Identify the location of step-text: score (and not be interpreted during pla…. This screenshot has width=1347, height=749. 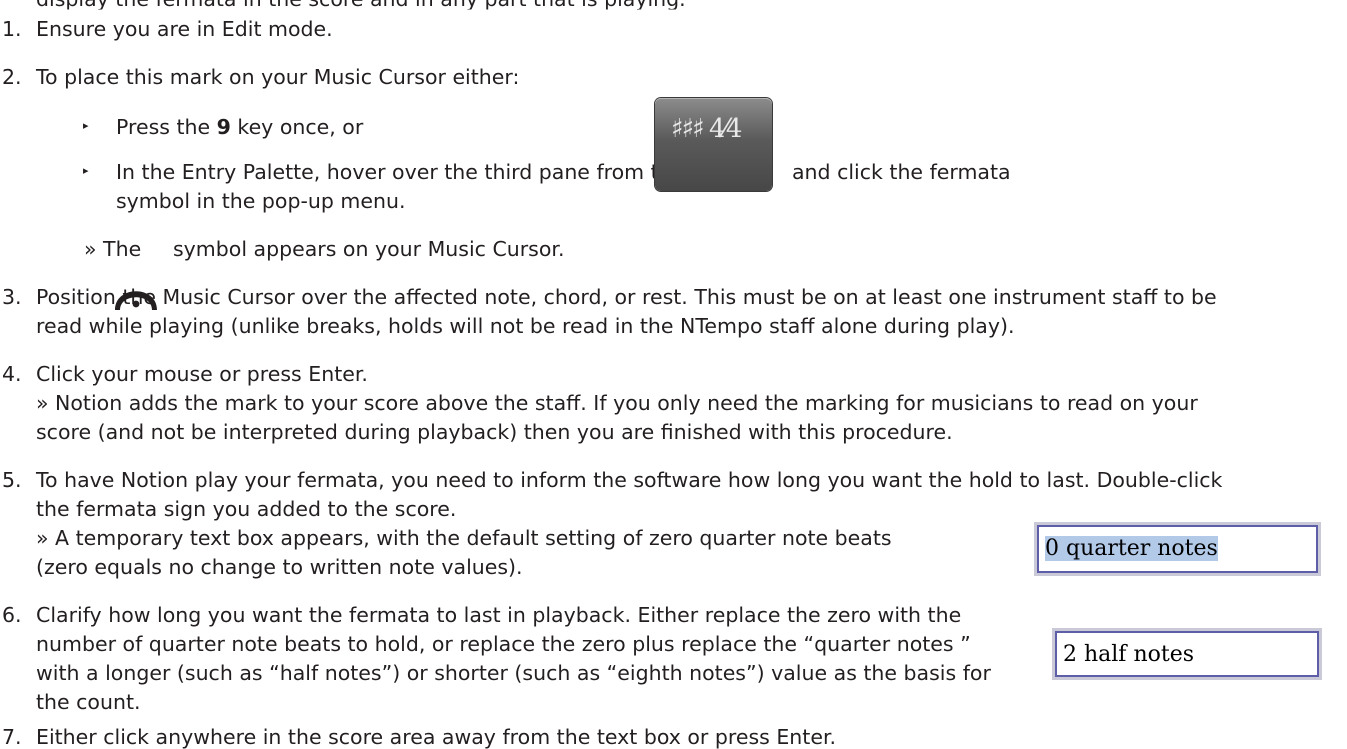
(494, 432).